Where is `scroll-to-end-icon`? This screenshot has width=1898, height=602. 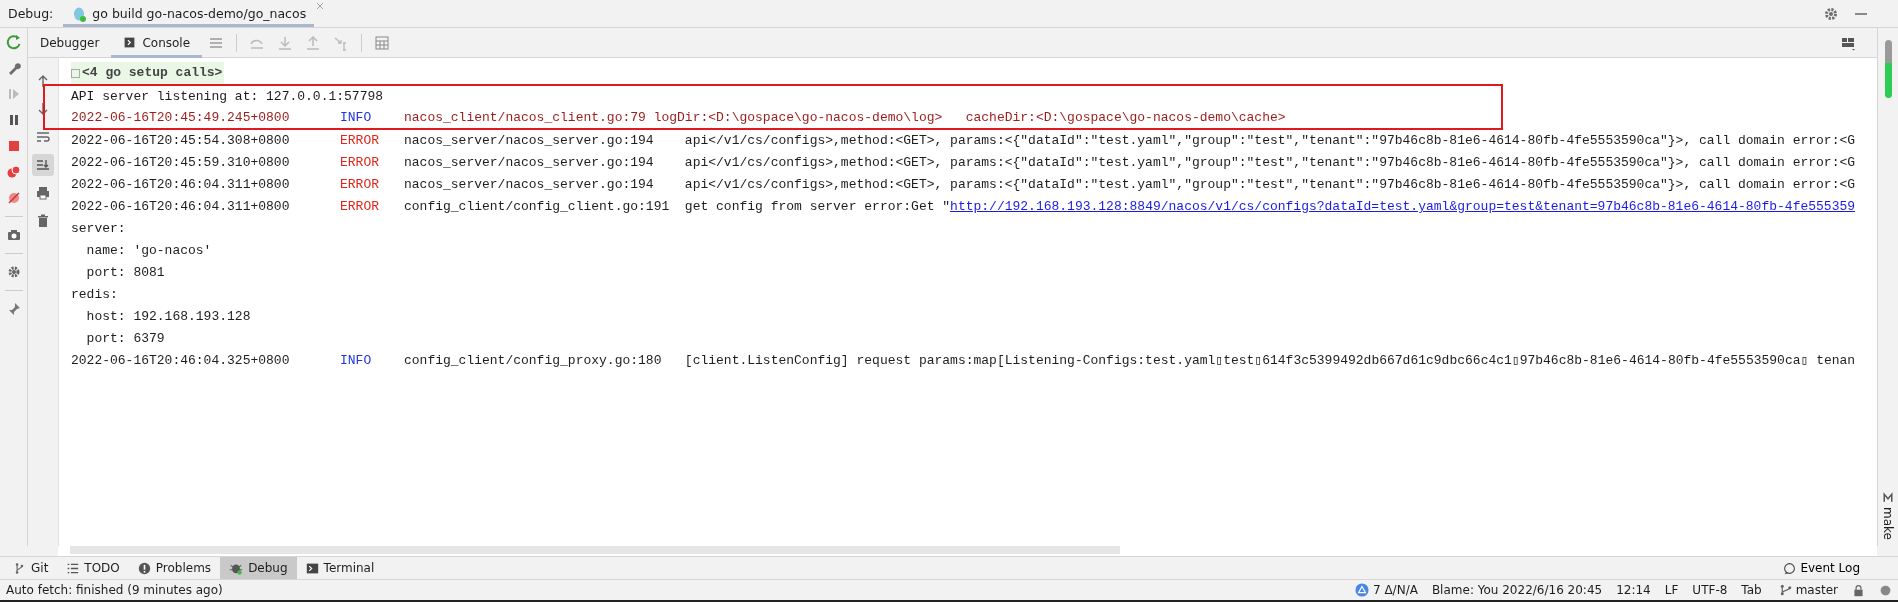
scroll-to-end-icon is located at coordinates (43, 165).